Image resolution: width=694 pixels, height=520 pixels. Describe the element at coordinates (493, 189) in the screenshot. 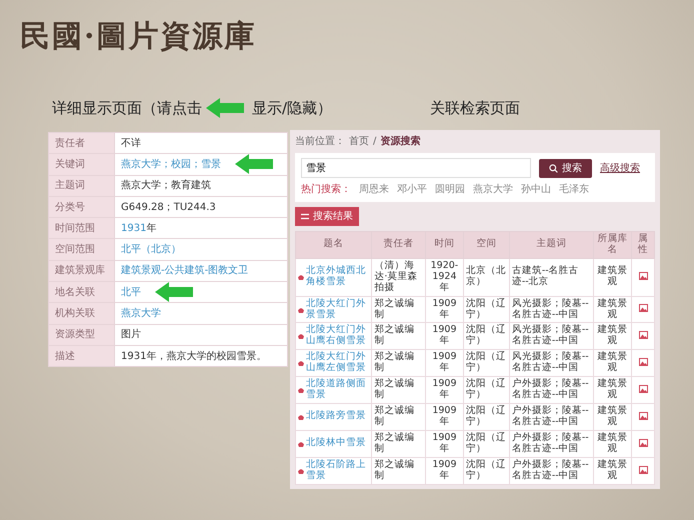

I see `hot-search-link: 燕京大学` at that location.